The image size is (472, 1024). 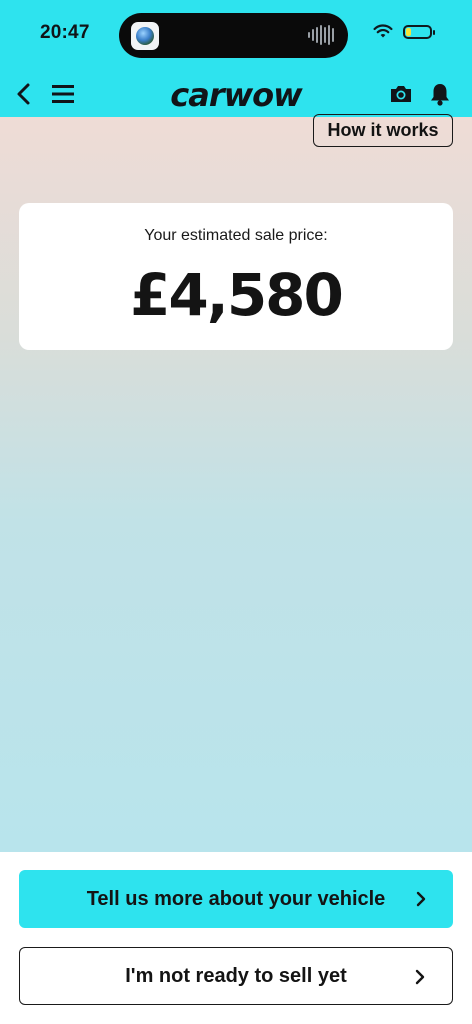 I want to click on price-label: Your estimated sale price:, so click(x=236, y=235).